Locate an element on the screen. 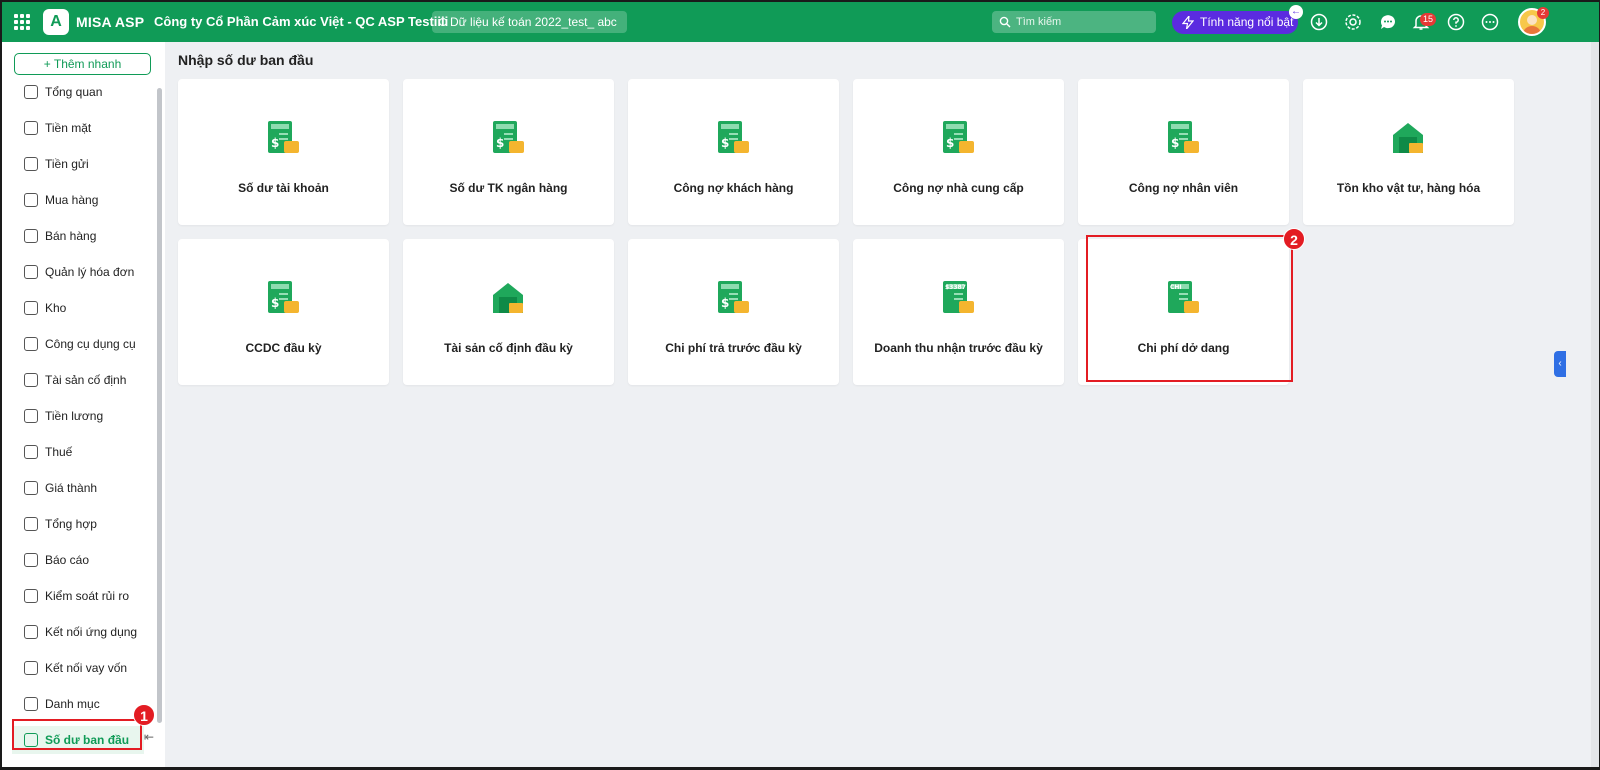  sidebar-item: Kết nối vay vốn is located at coordinates (78, 668).